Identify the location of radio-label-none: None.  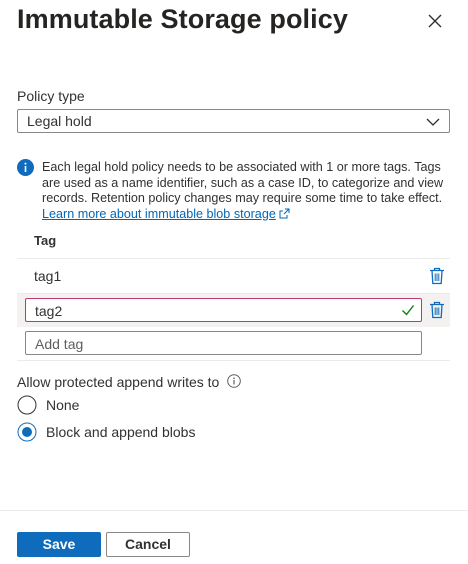
(62, 405).